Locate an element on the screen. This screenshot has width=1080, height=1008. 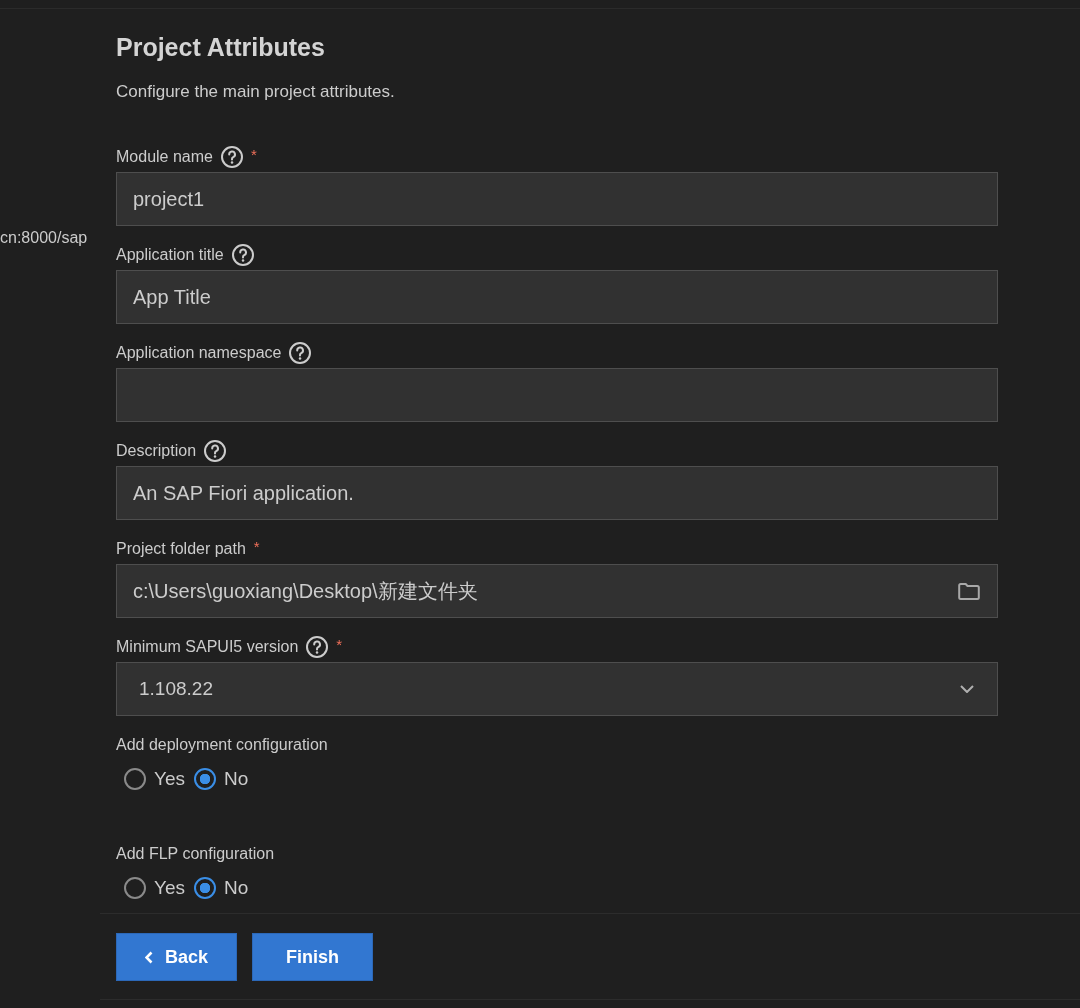
folder-icon is located at coordinates (969, 591).